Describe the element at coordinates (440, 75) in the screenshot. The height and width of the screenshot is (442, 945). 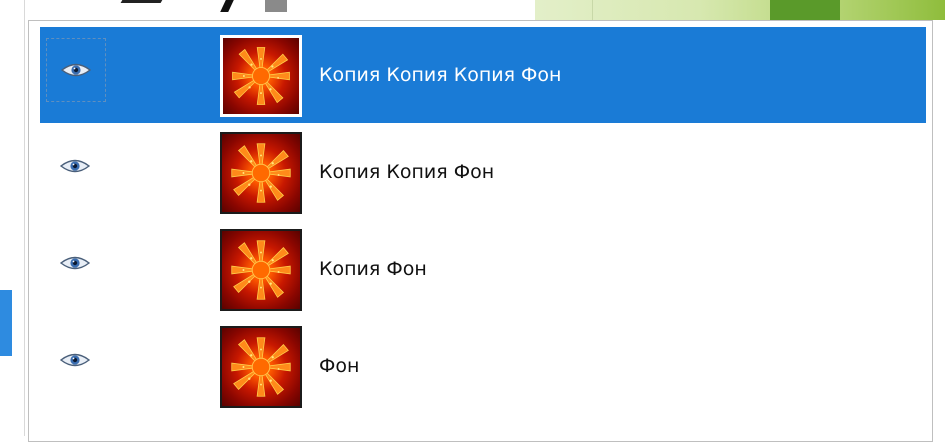
I see `layer-name: Копия Копия Копия Фон` at that location.